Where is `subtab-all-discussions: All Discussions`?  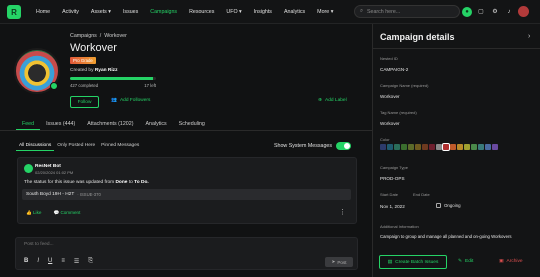 subtab-all-discussions: All Discussions is located at coordinates (35, 147).